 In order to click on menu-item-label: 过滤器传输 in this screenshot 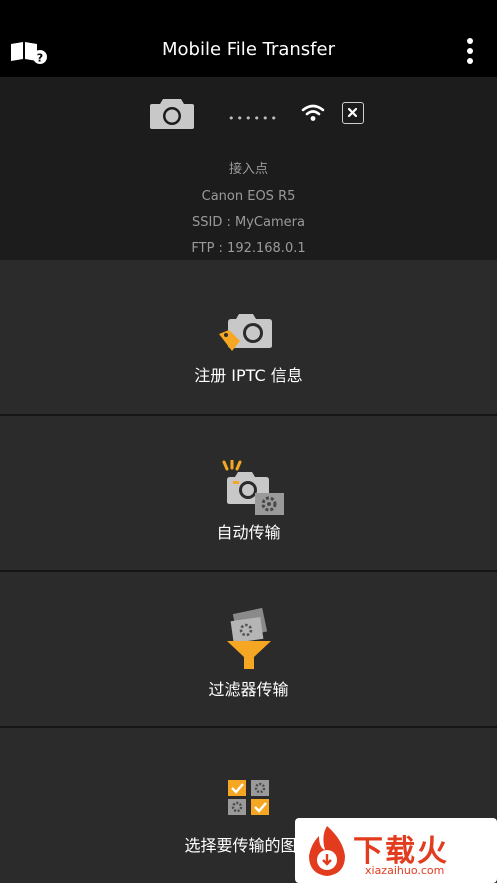, I will do `click(248, 689)`.